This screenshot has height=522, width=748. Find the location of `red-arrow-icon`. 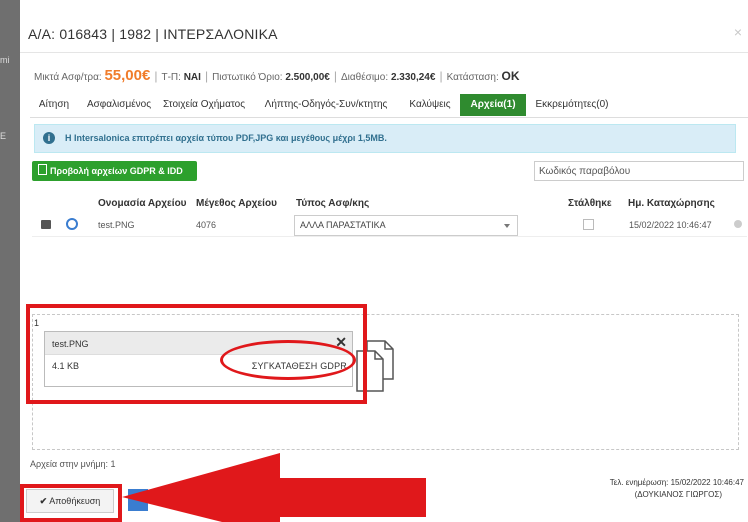

red-arrow-icon is located at coordinates (274, 487).